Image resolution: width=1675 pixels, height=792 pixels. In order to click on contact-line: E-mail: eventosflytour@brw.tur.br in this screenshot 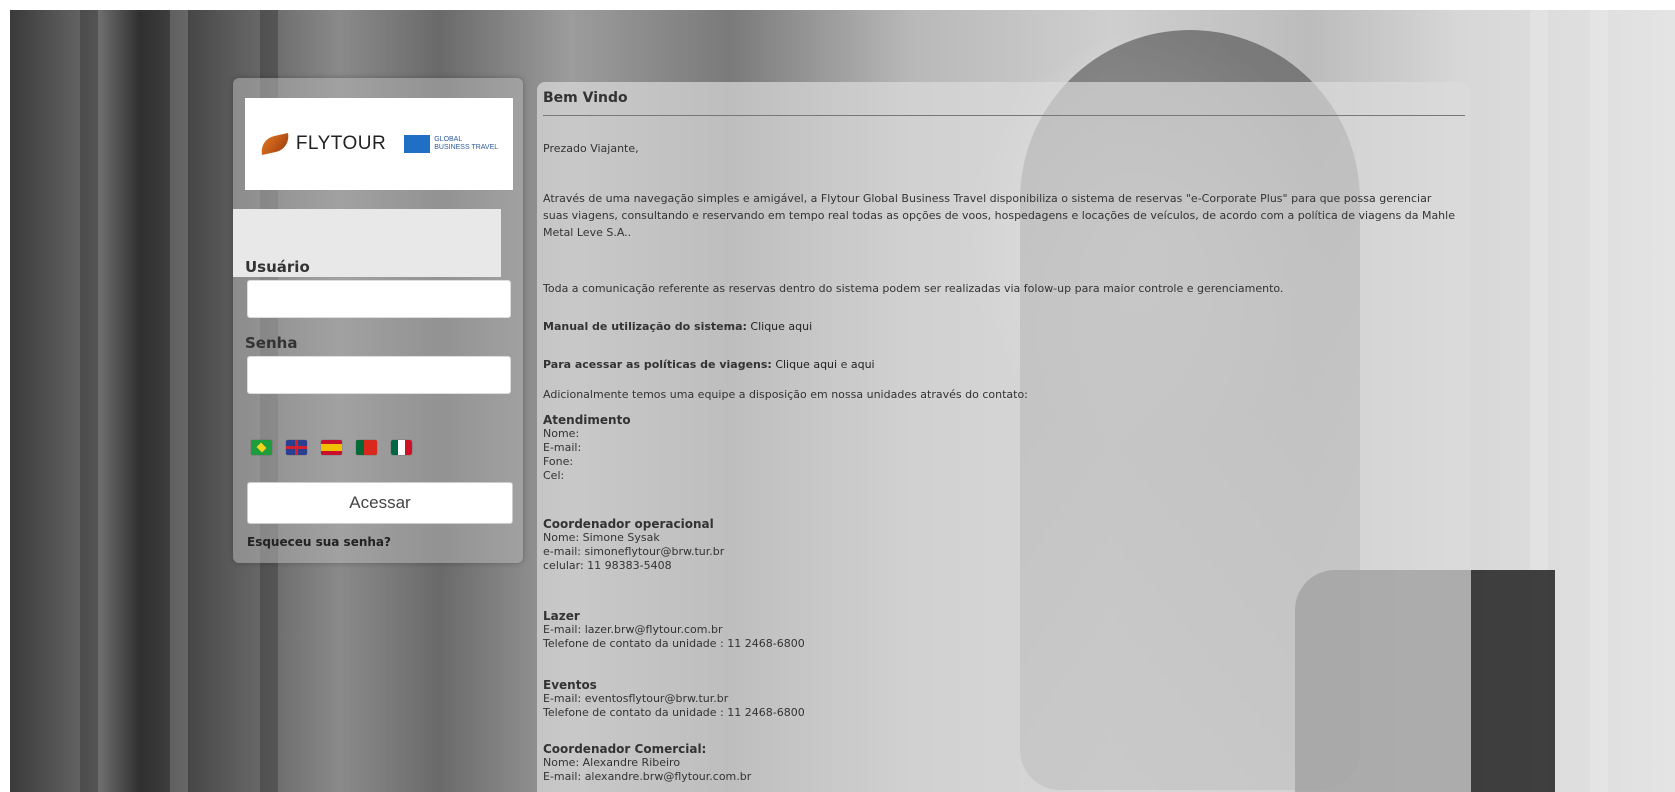, I will do `click(636, 698)`.